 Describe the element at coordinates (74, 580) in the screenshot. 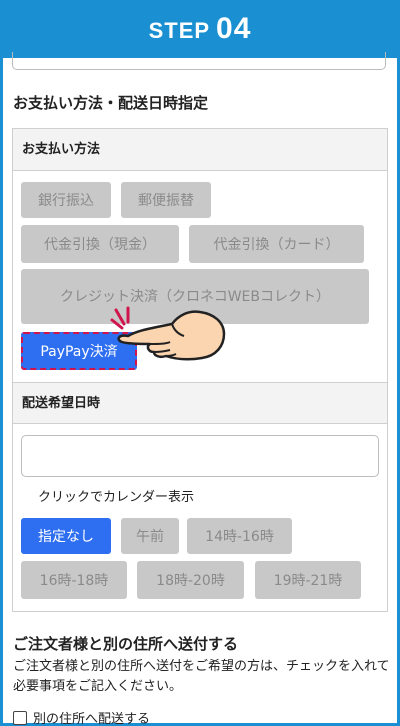

I see `time-option-16-18: 16時-18時` at that location.